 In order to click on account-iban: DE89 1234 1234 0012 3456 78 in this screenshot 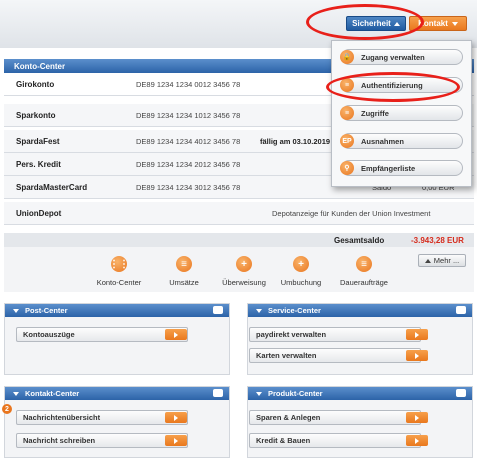, I will do `click(188, 84)`.